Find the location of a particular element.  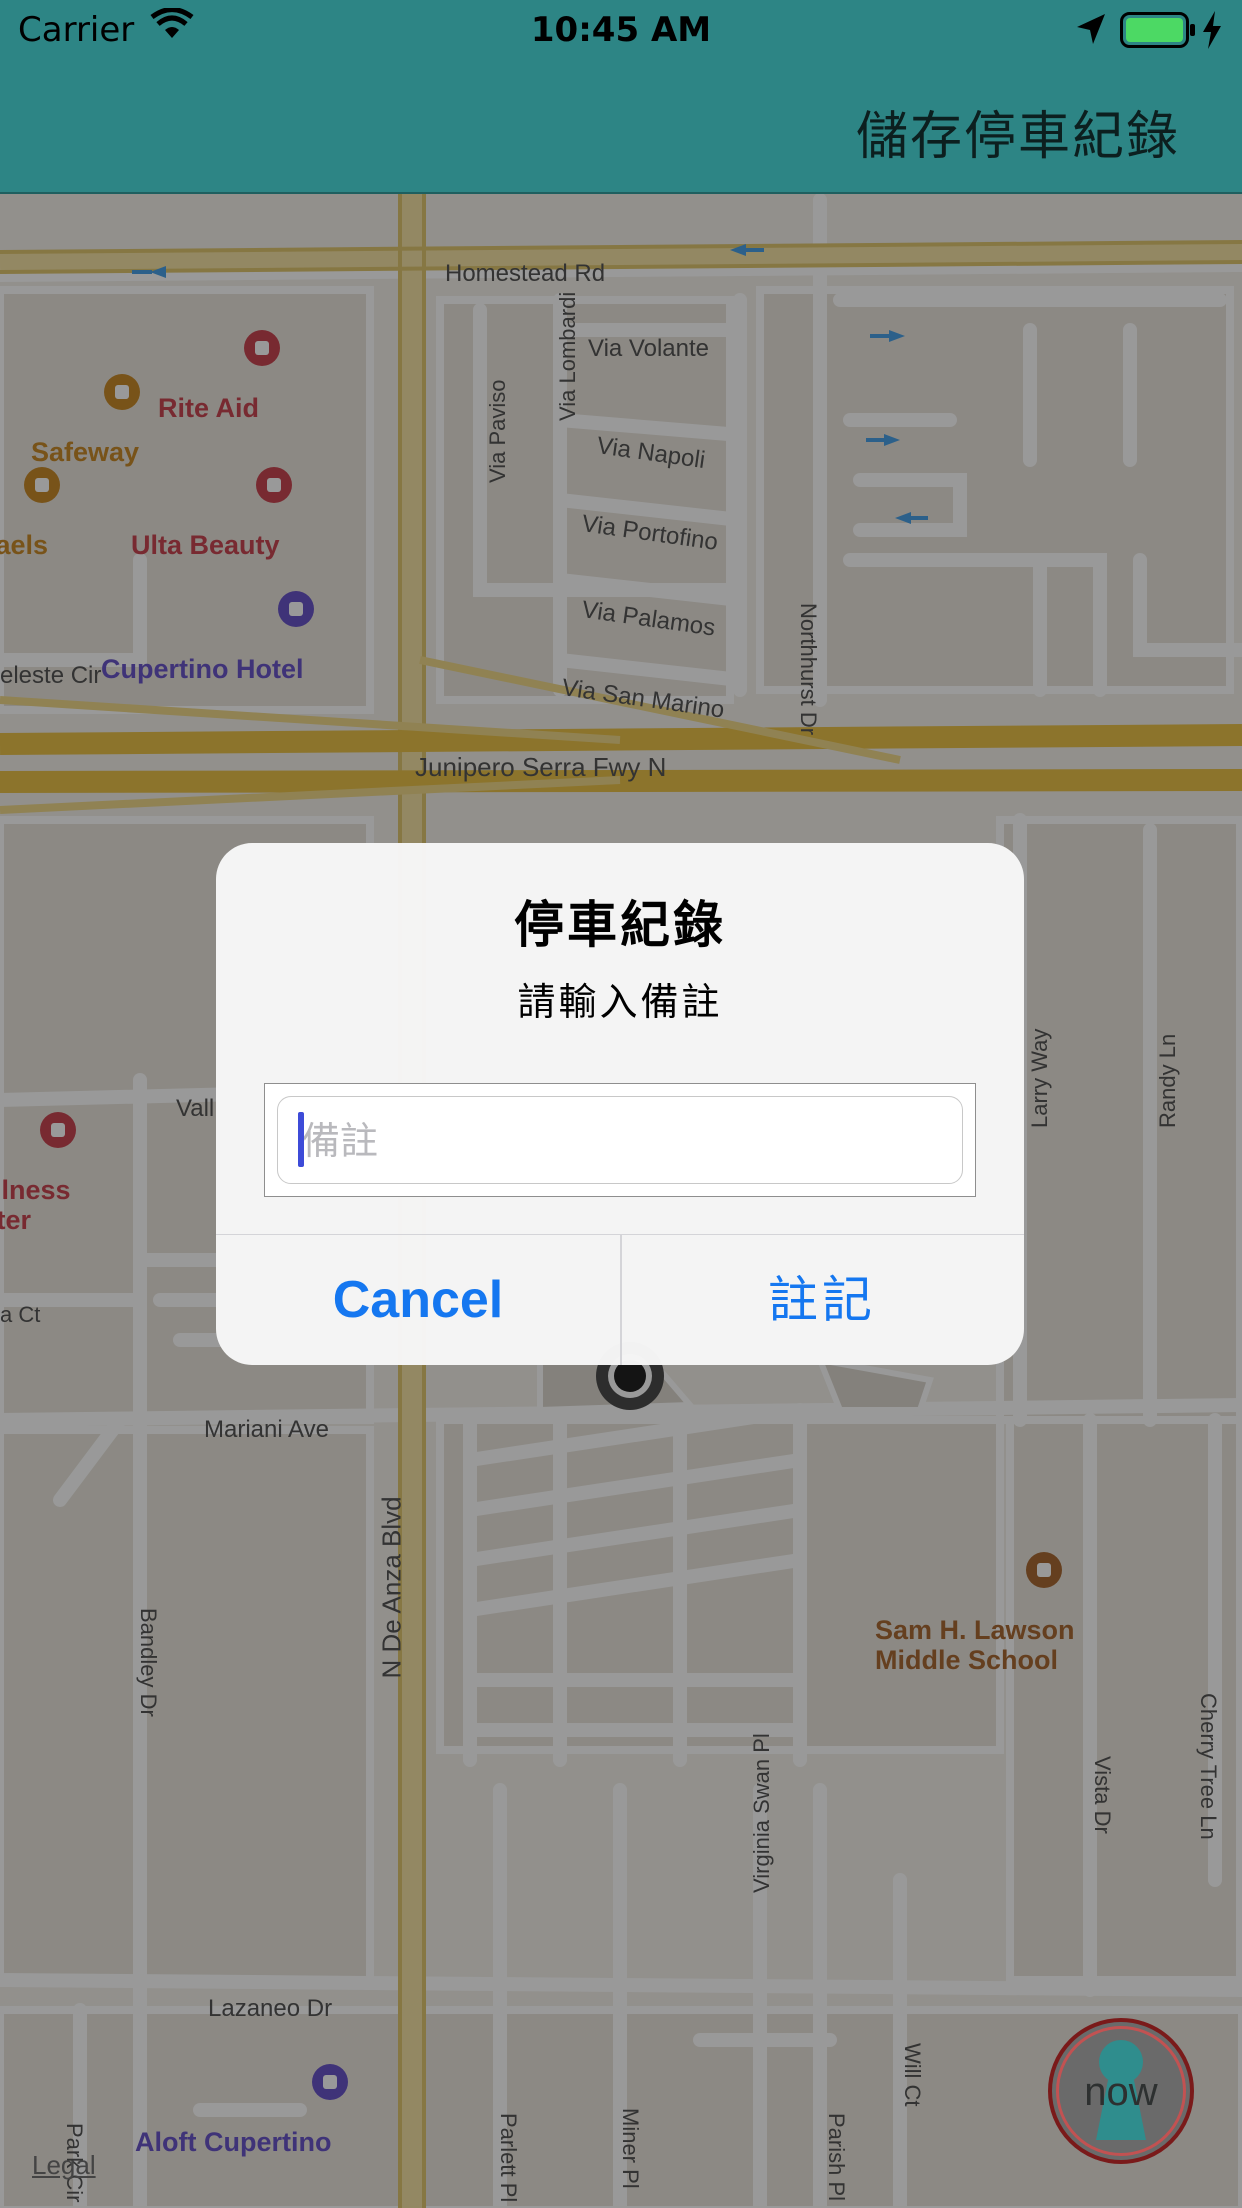

status-bar: Carrier 10:45 AM is located at coordinates (621, 30).